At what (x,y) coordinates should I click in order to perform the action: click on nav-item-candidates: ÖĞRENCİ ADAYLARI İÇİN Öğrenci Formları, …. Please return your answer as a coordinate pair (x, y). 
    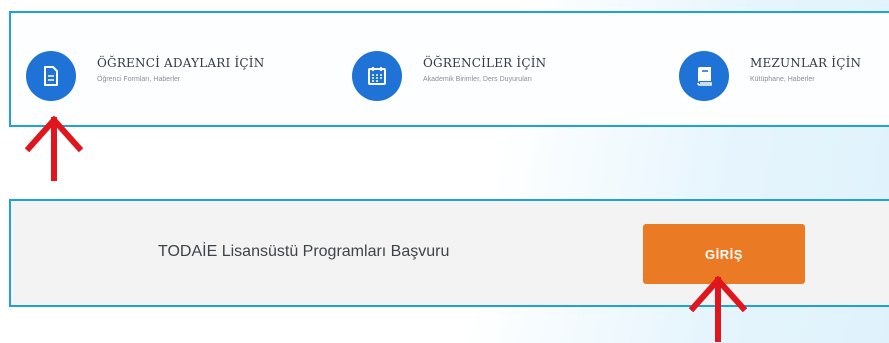
    Looking at the image, I should click on (145, 76).